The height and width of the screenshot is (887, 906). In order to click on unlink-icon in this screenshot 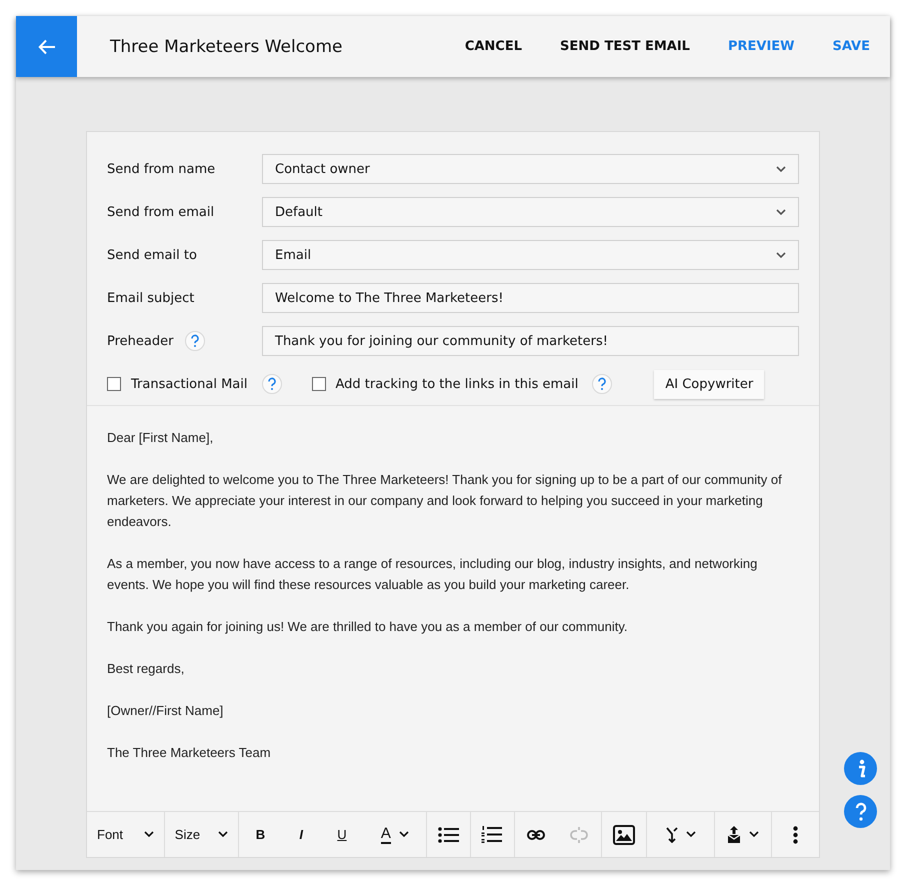, I will do `click(579, 834)`.